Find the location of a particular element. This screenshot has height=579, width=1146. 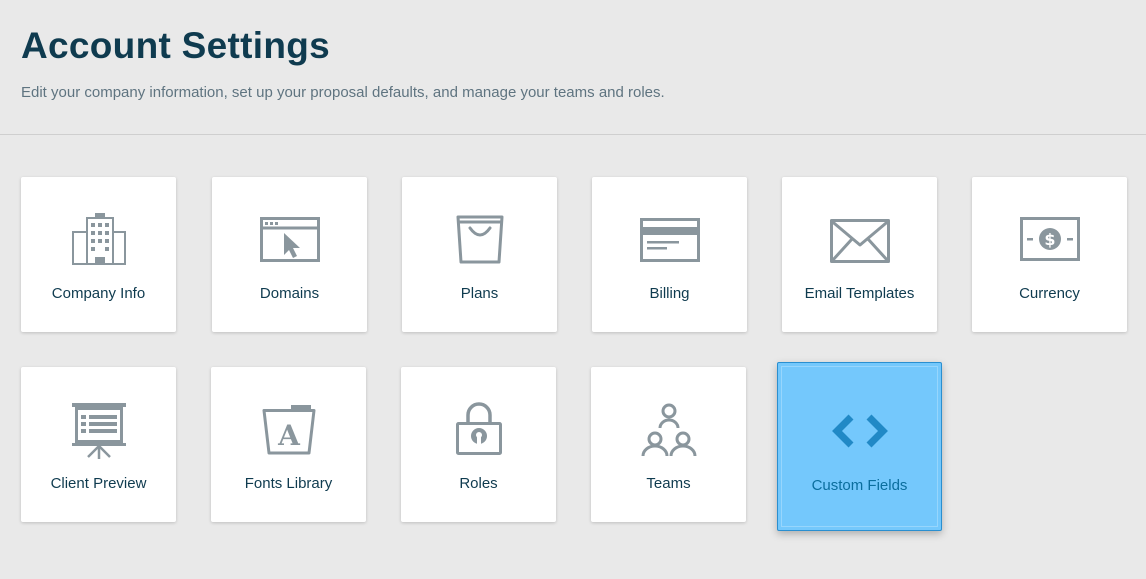

tile-label: Fonts Library is located at coordinates (288, 483).